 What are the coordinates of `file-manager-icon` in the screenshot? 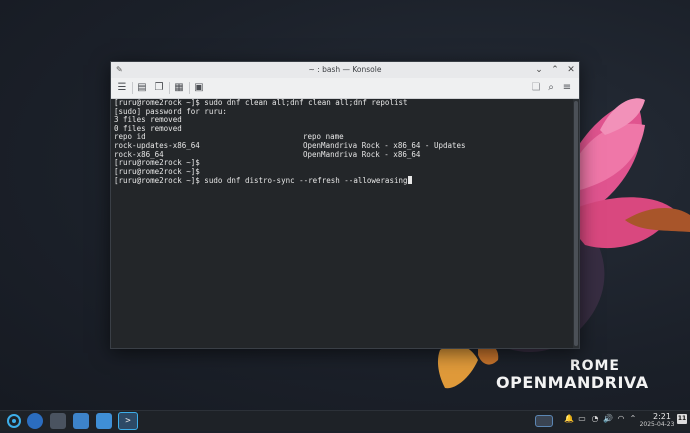 It's located at (104, 421).